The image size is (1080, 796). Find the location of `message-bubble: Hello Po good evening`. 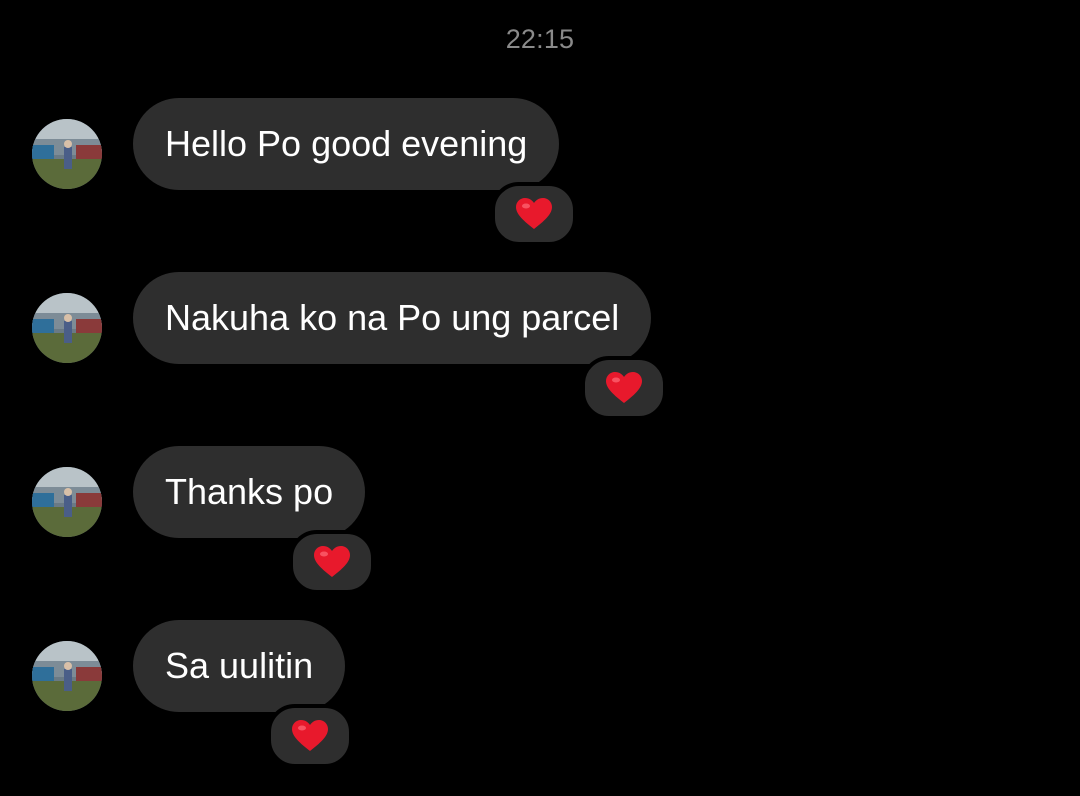

message-bubble: Hello Po good evening is located at coordinates (346, 144).